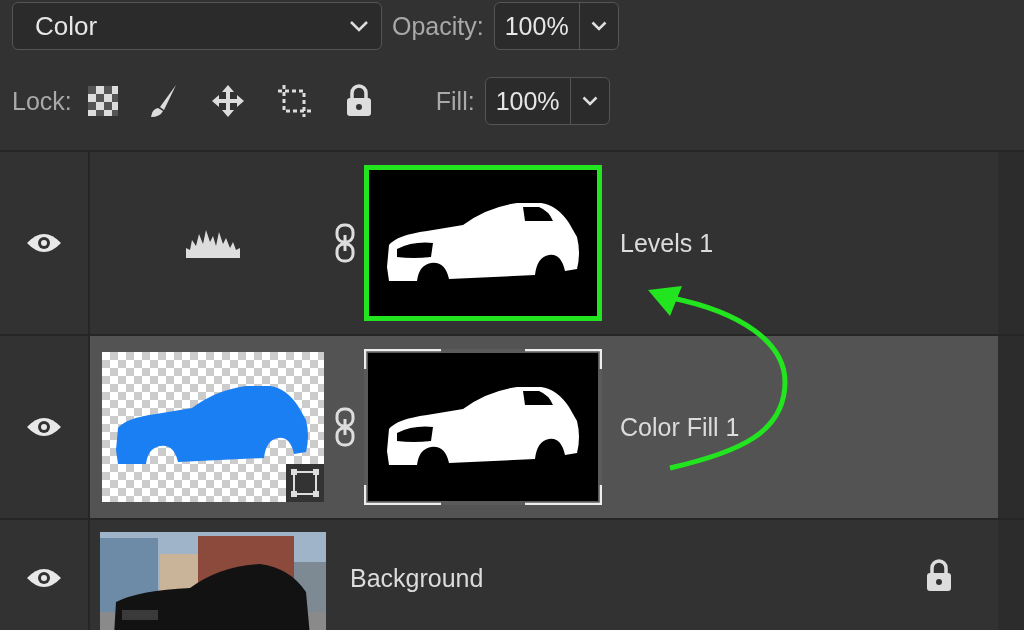 This screenshot has width=1024, height=630. Describe the element at coordinates (556, 26) in the screenshot. I see `opacity-field: 100%` at that location.